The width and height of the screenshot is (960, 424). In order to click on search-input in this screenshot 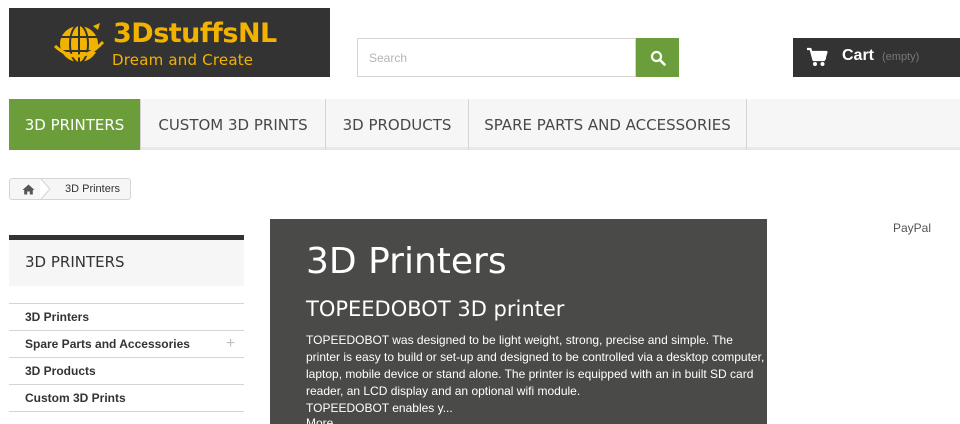, I will do `click(496, 57)`.